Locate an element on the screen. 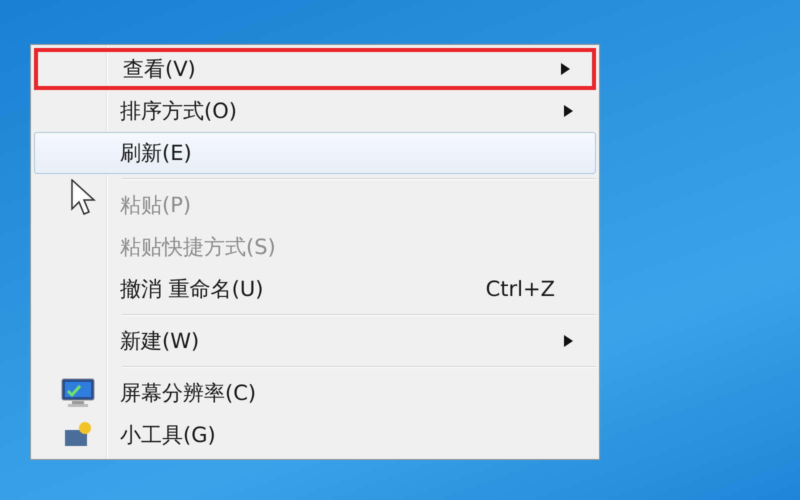  menu-item: 小工具(G) is located at coordinates (315, 435).